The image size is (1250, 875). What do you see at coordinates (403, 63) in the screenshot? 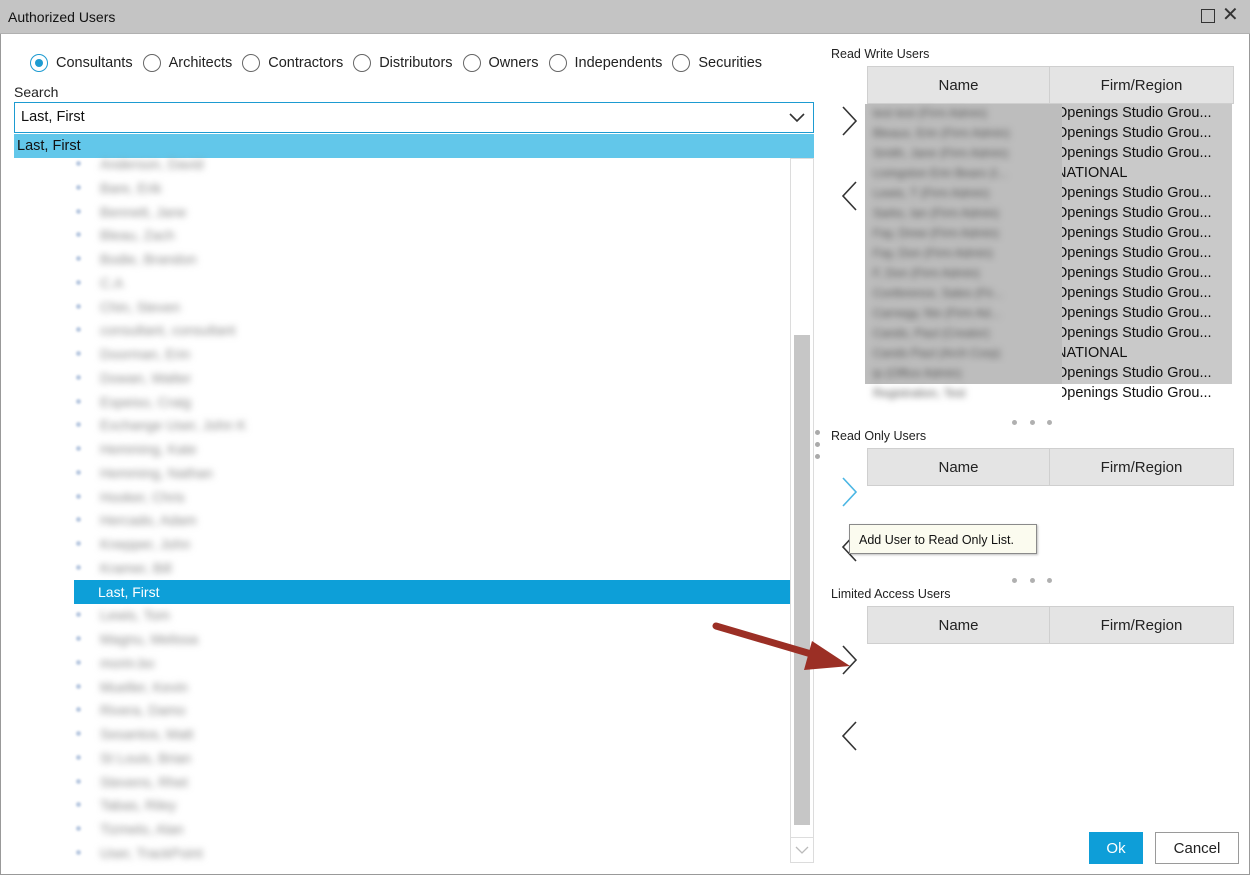
I see `radio-distributors: Distributors` at bounding box center [403, 63].